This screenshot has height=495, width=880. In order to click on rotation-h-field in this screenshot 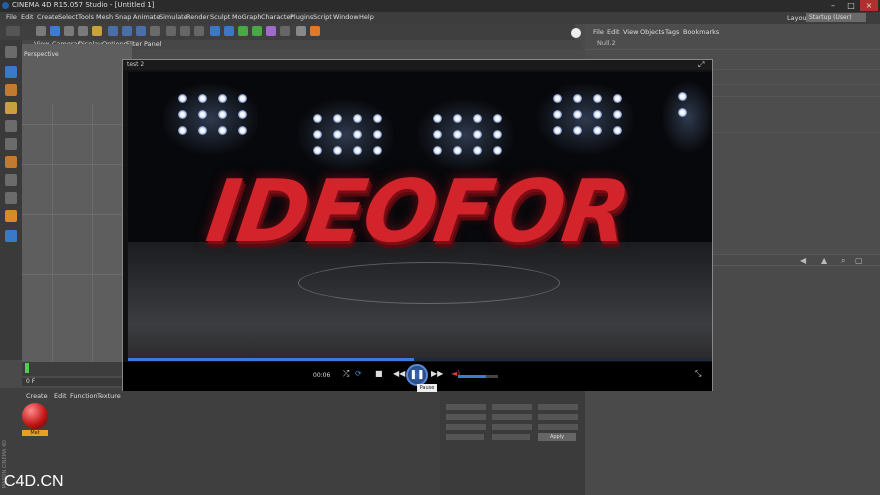, I will do `click(558, 407)`.